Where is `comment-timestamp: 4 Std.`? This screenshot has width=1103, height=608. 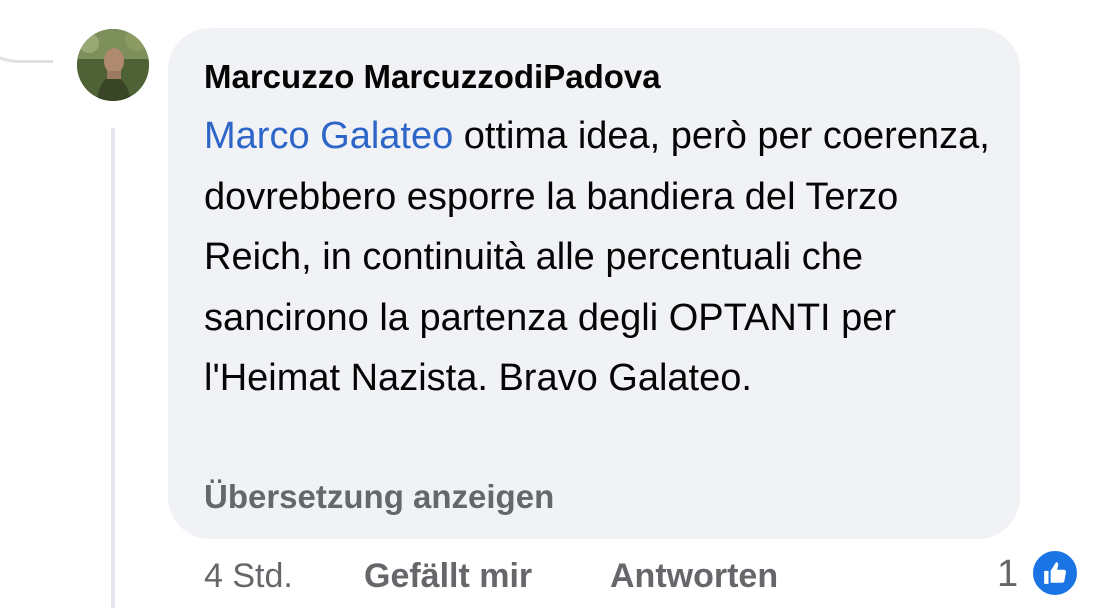 comment-timestamp: 4 Std. is located at coordinates (248, 576).